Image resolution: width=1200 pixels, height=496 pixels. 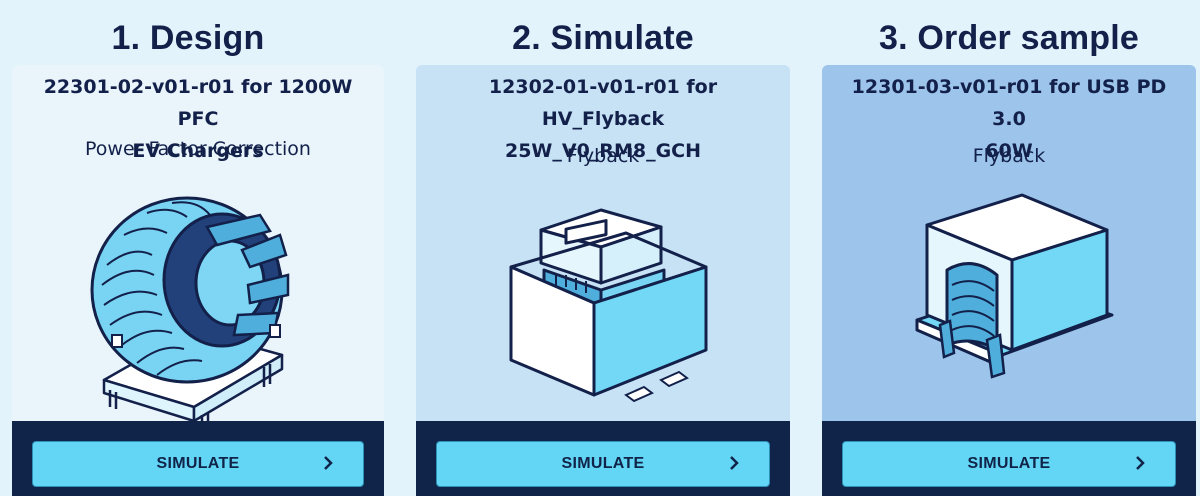 I want to click on step-title-order-sample: 3. Order sample, so click(x=1008, y=38).